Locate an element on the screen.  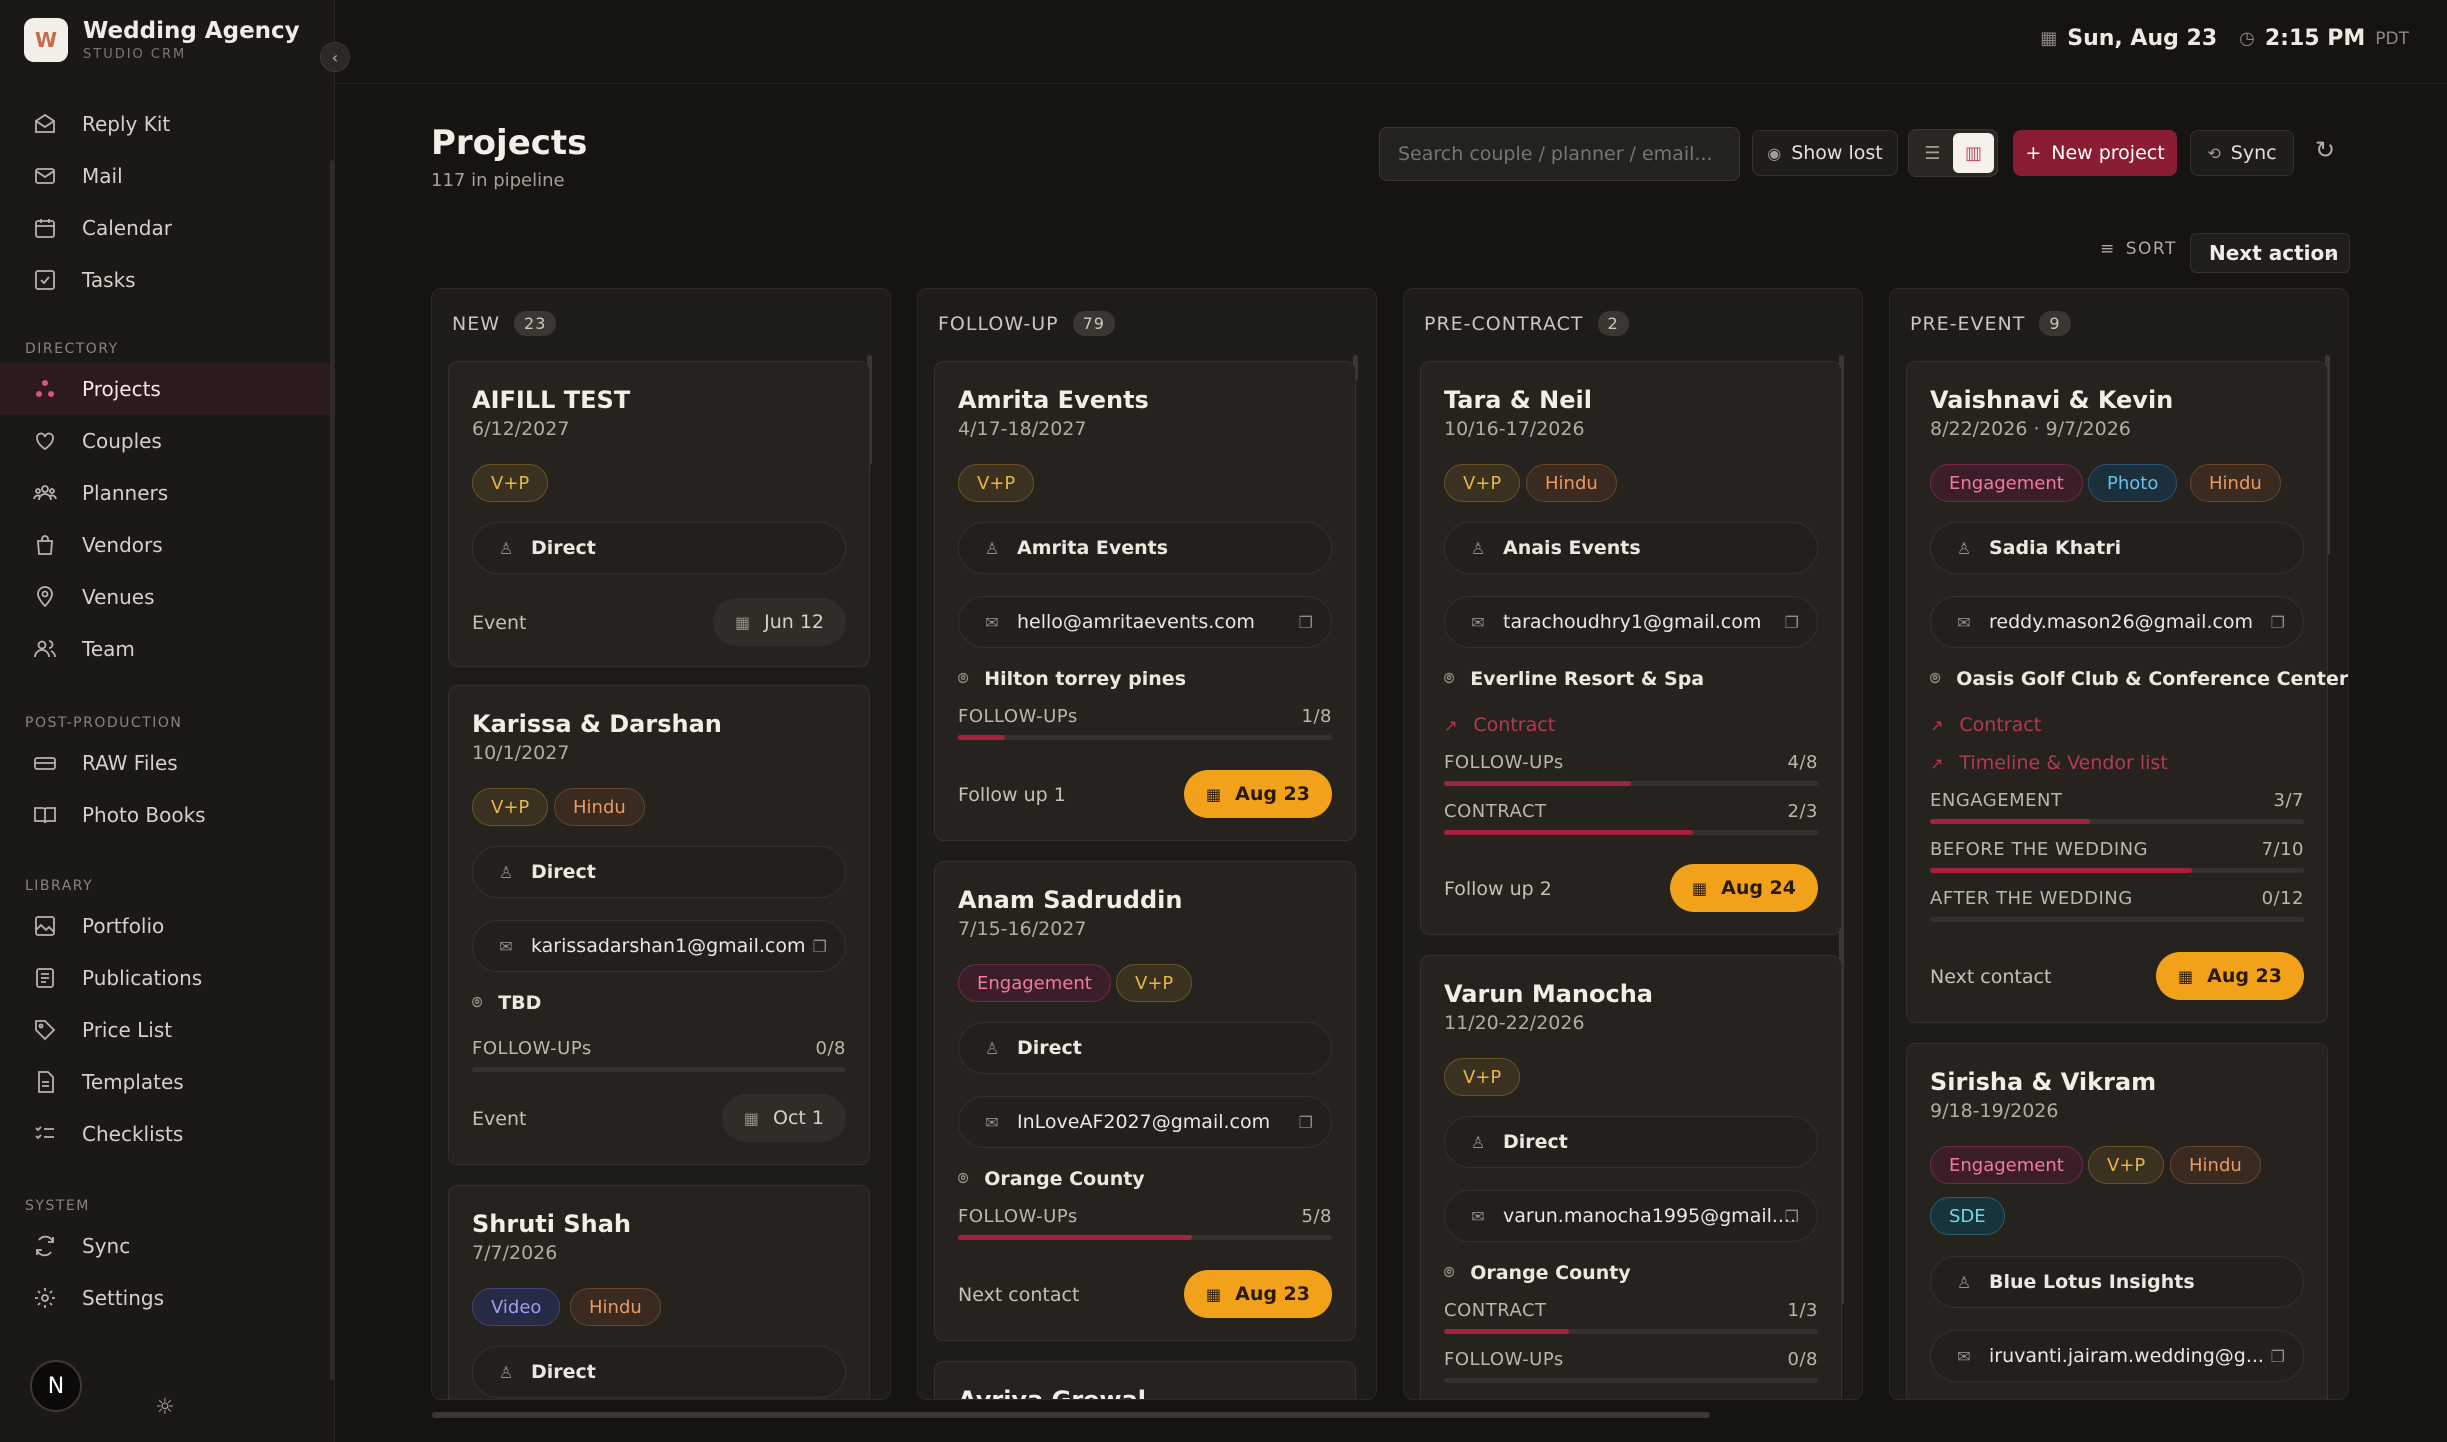
event-date-chip: ▦ Oct 1 is located at coordinates (783, 1118).